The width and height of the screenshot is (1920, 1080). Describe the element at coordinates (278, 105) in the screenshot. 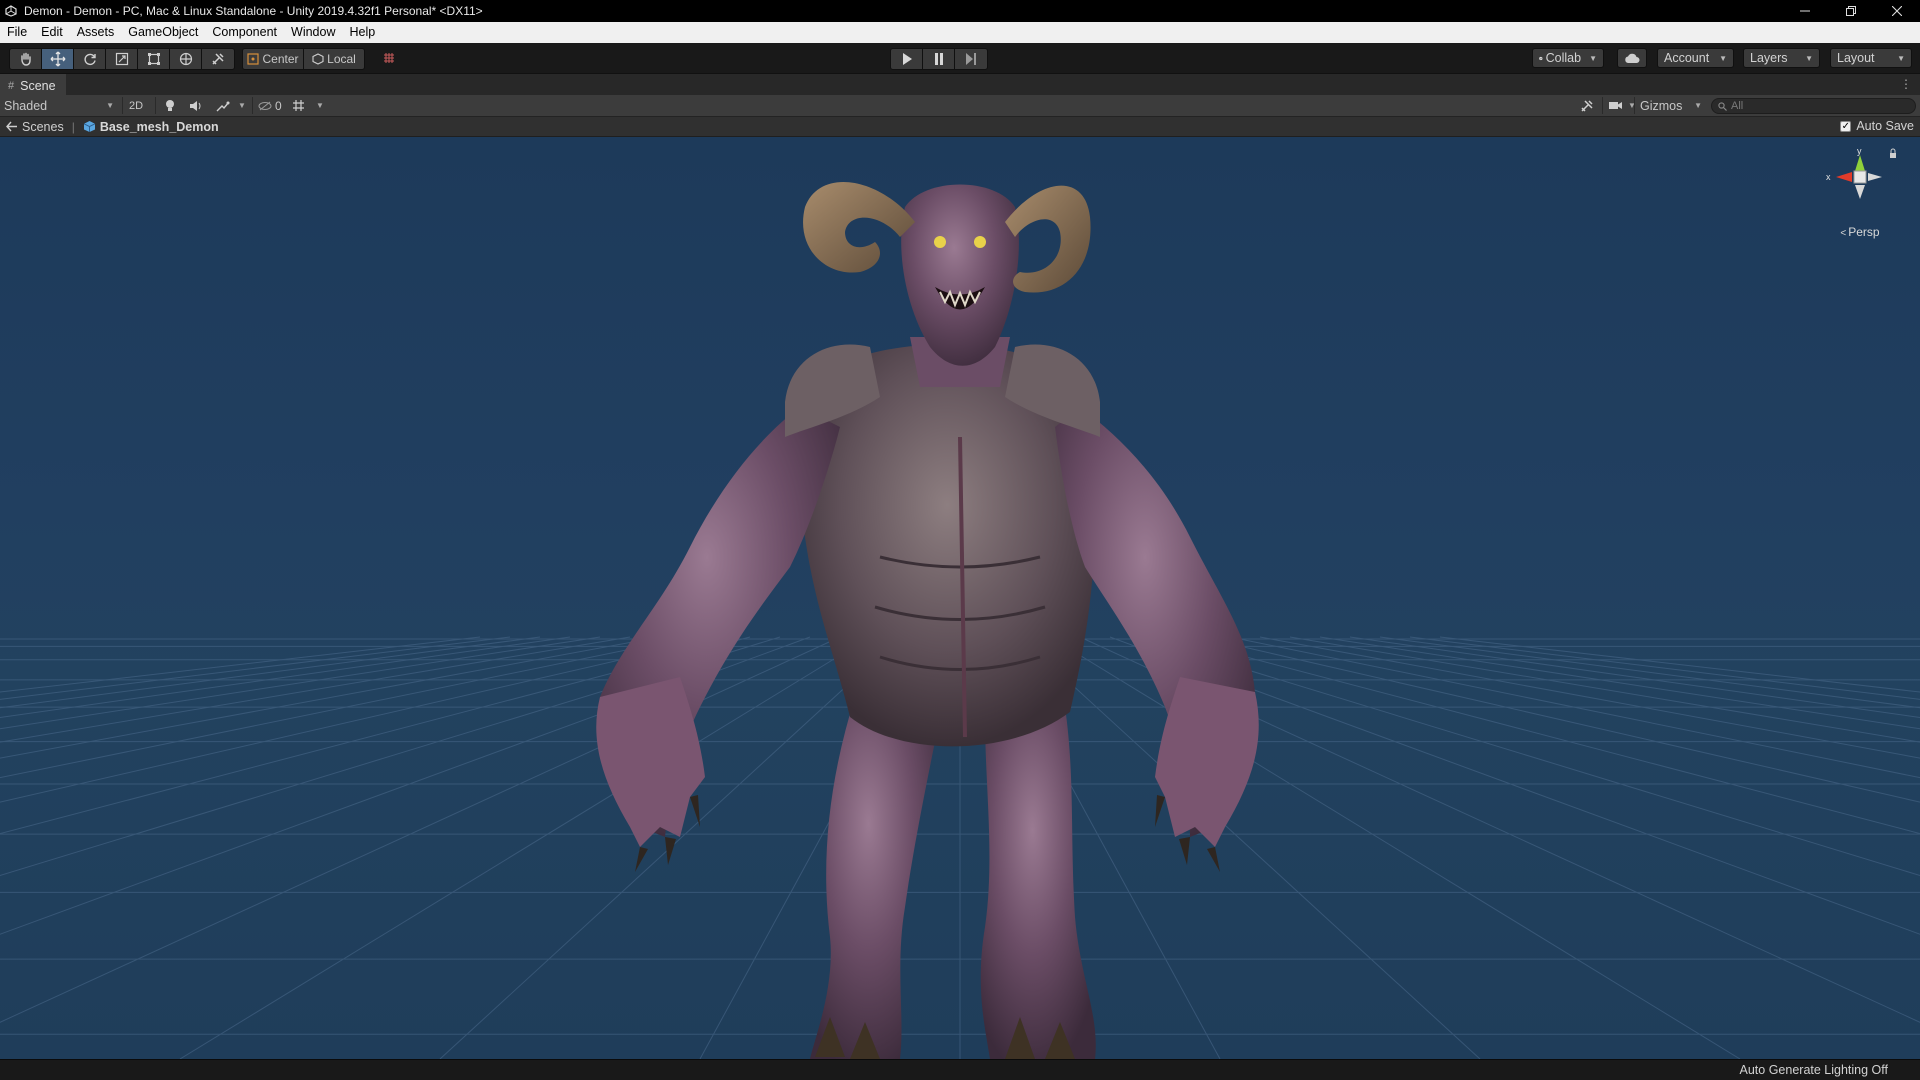

I see `hidden-count: 0` at that location.